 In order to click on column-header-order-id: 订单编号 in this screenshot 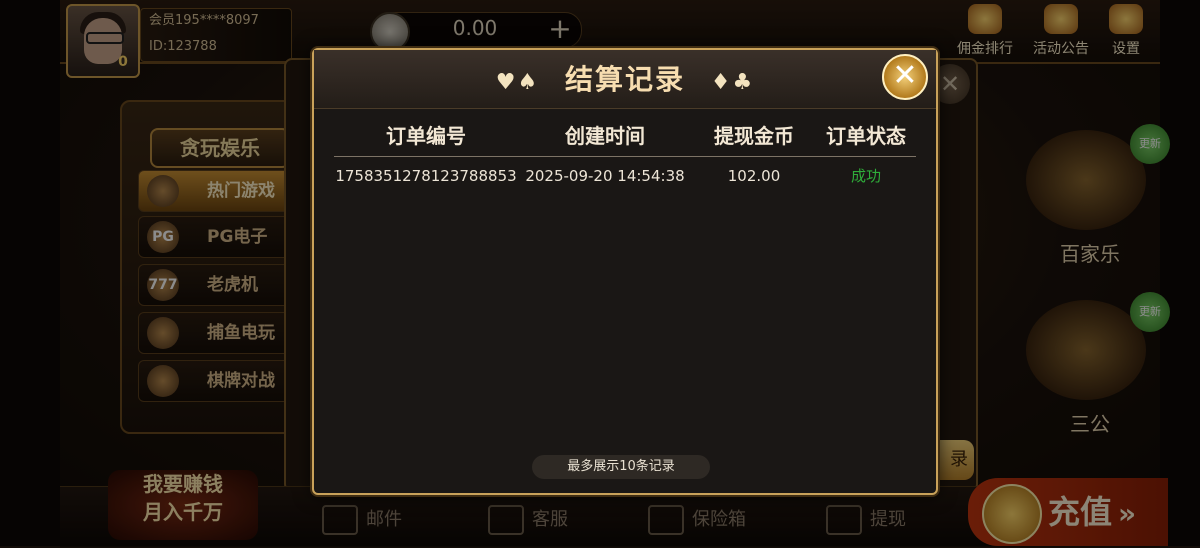, I will do `click(426, 136)`.